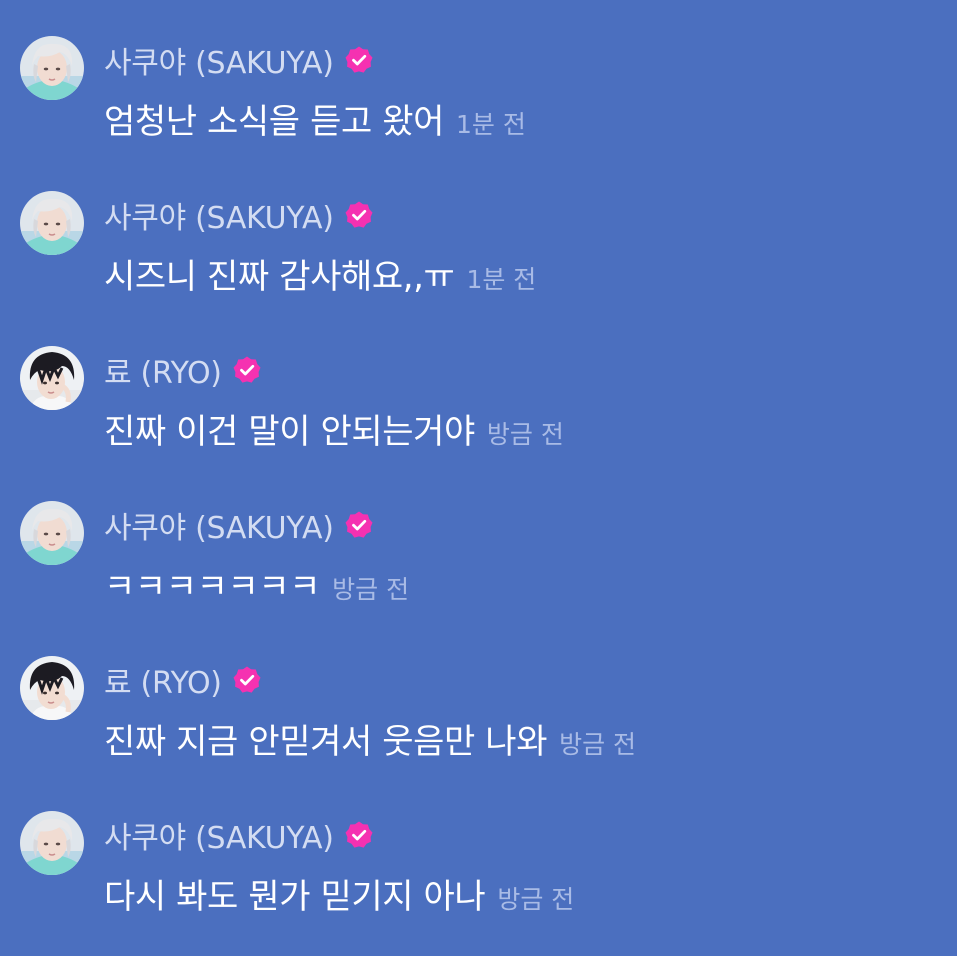  Describe the element at coordinates (289, 432) in the screenshot. I see `message-text: 진짜 이건 말이 안되는거야` at that location.